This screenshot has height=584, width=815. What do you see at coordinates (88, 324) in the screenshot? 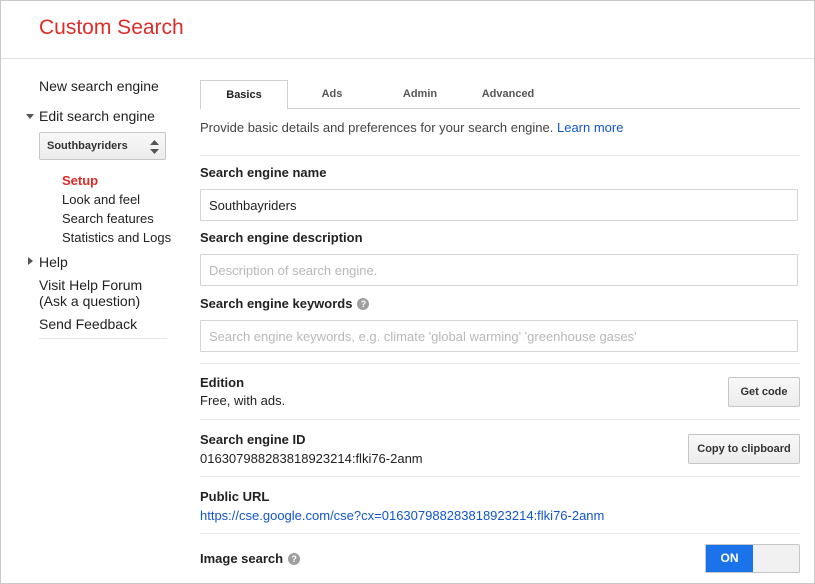
I see `send-feedback-link: Send Feedback` at bounding box center [88, 324].